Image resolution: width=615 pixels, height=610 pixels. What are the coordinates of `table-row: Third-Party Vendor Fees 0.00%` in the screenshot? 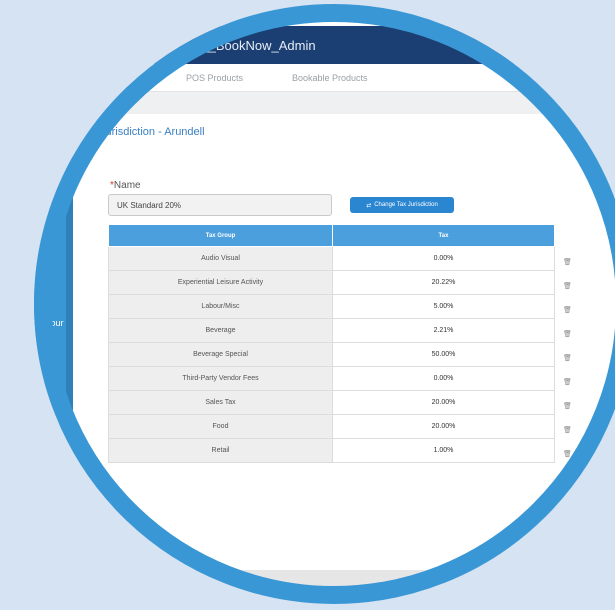 It's located at (331, 378).